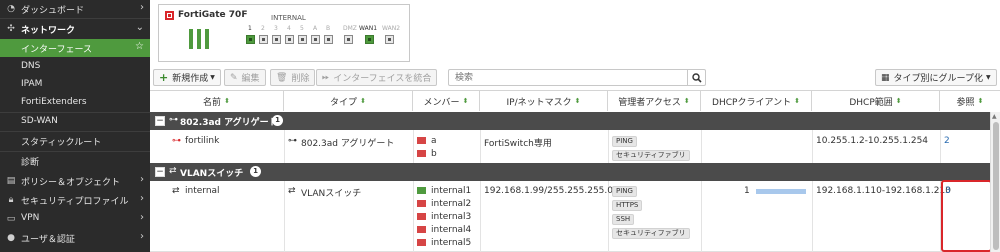 The width and height of the screenshot is (1000, 252). What do you see at coordinates (75, 219) in the screenshot?
I see `nav-item-vpn: ▭ VPN ›` at bounding box center [75, 219].